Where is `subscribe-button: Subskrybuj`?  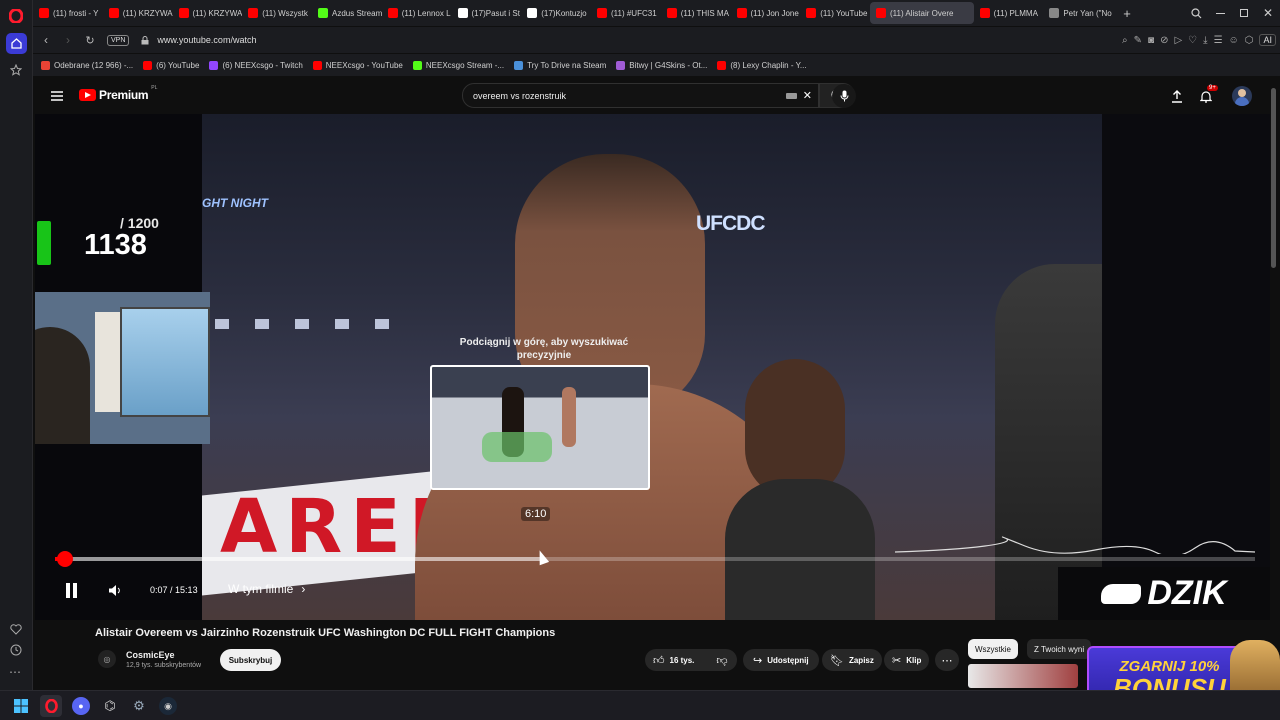 subscribe-button: Subskrybuj is located at coordinates (250, 660).